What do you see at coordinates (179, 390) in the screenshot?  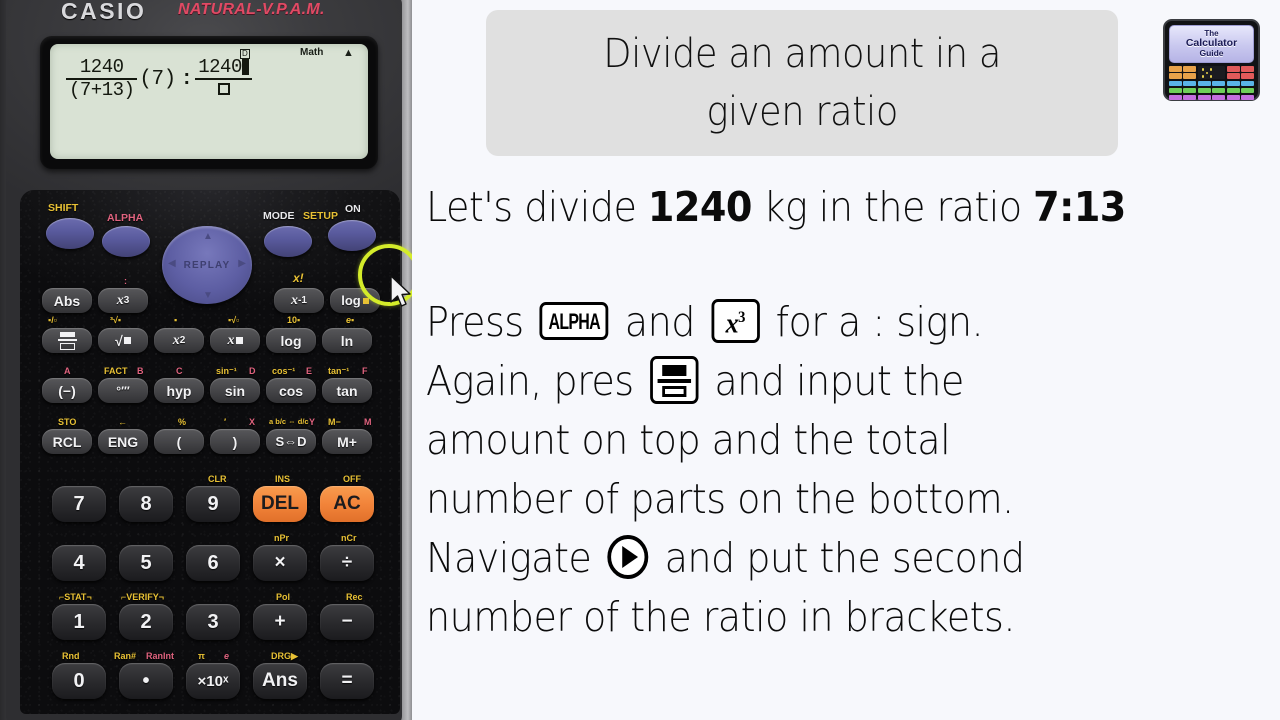 I see `key-hyp: hyp` at bounding box center [179, 390].